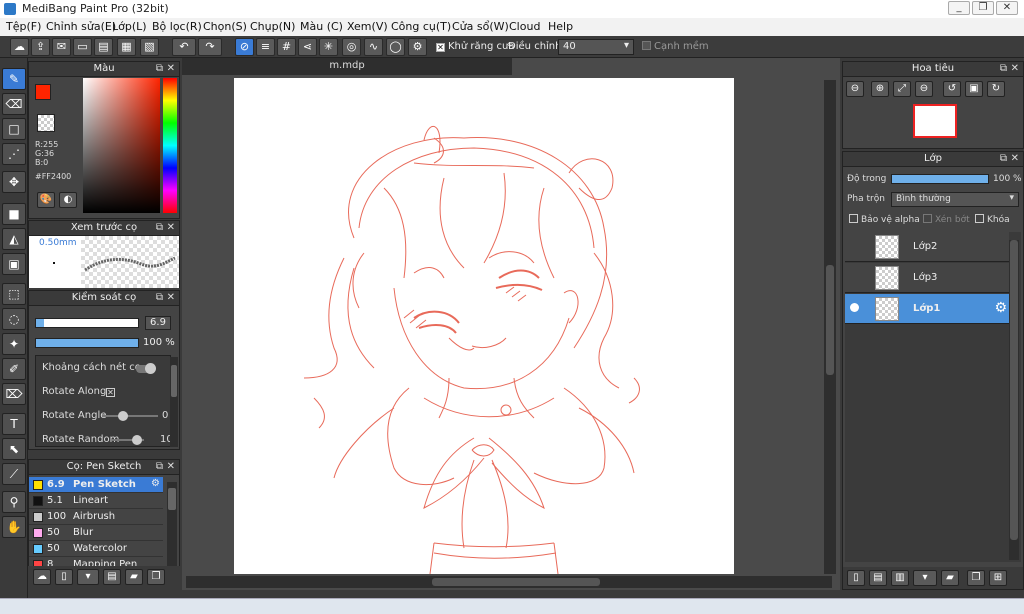 Image resolution: width=1024 pixels, height=614 pixels. Describe the element at coordinates (14, 104) in the screenshot. I see `eraser-tool-icon: ⌫` at that location.